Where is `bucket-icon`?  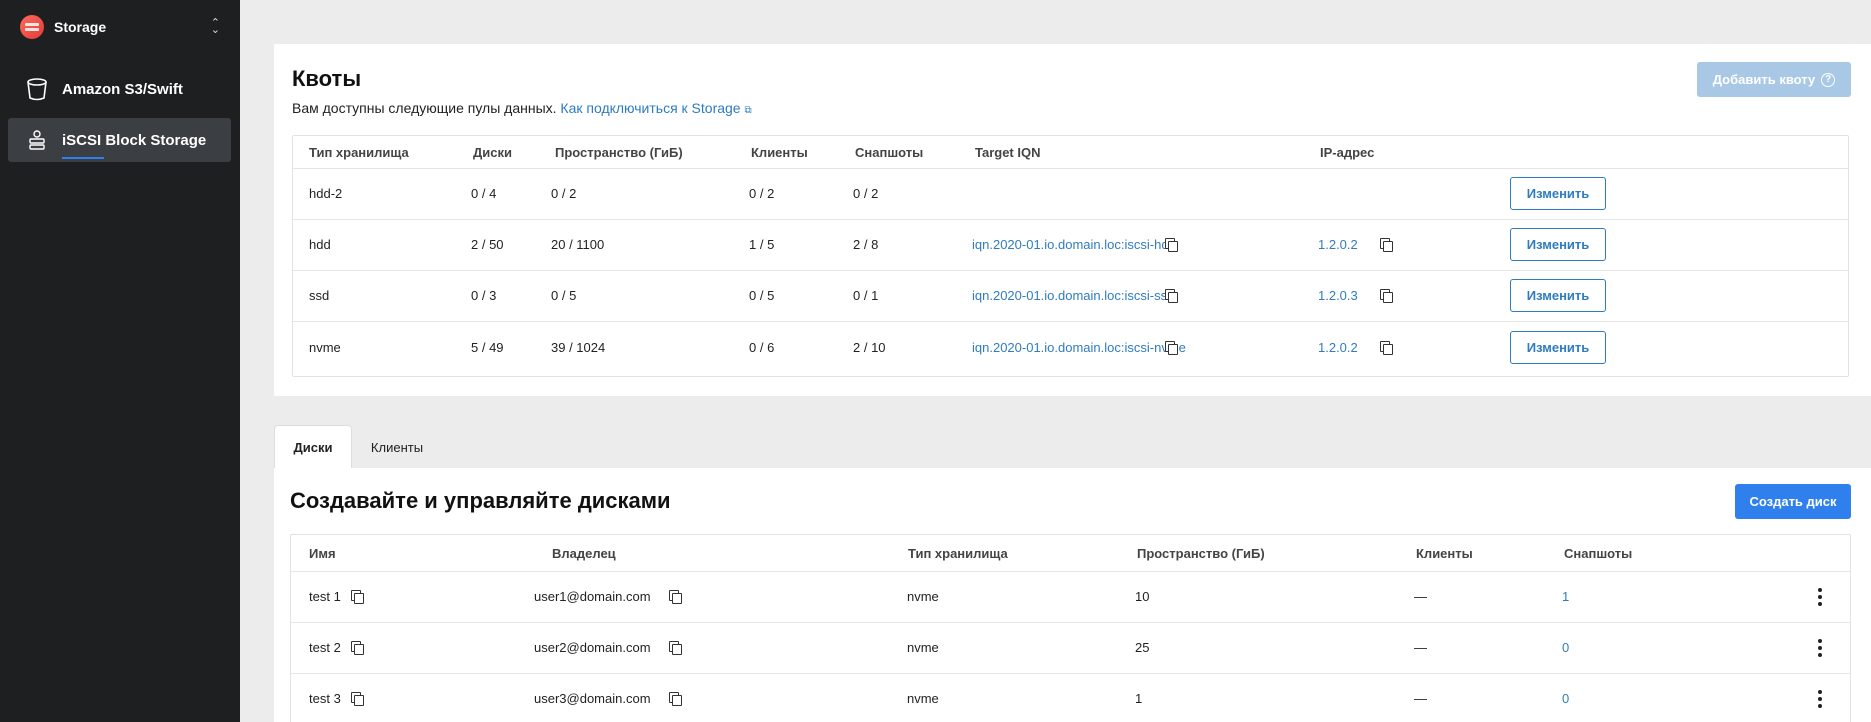
bucket-icon is located at coordinates (37, 89).